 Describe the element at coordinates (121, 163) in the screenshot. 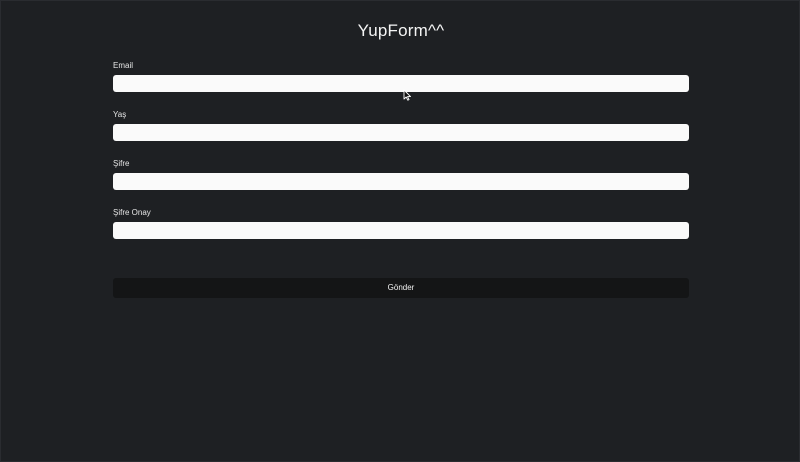

I see `password-label: Şifre` at that location.